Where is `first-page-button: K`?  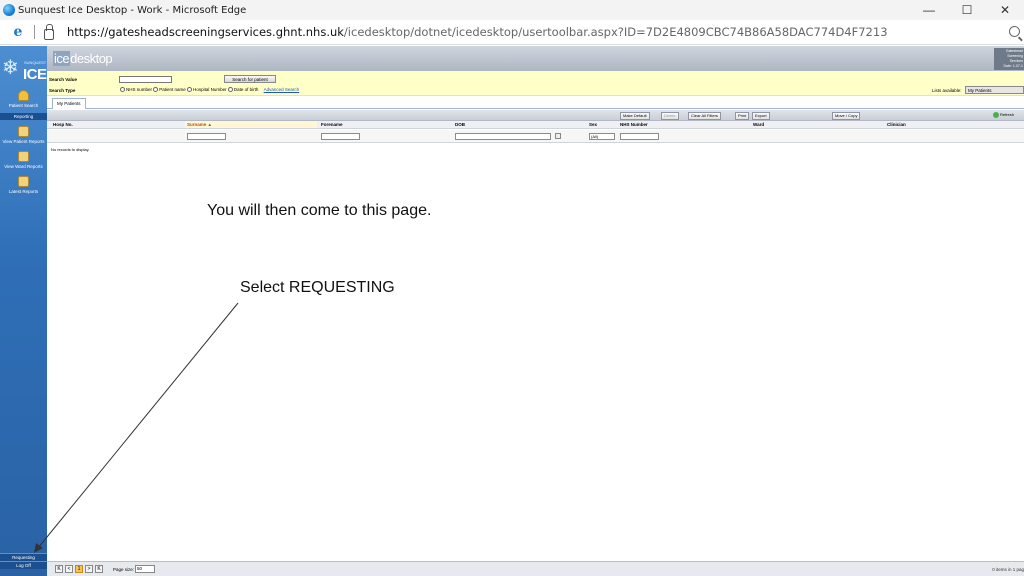
first-page-button: K is located at coordinates (59, 569).